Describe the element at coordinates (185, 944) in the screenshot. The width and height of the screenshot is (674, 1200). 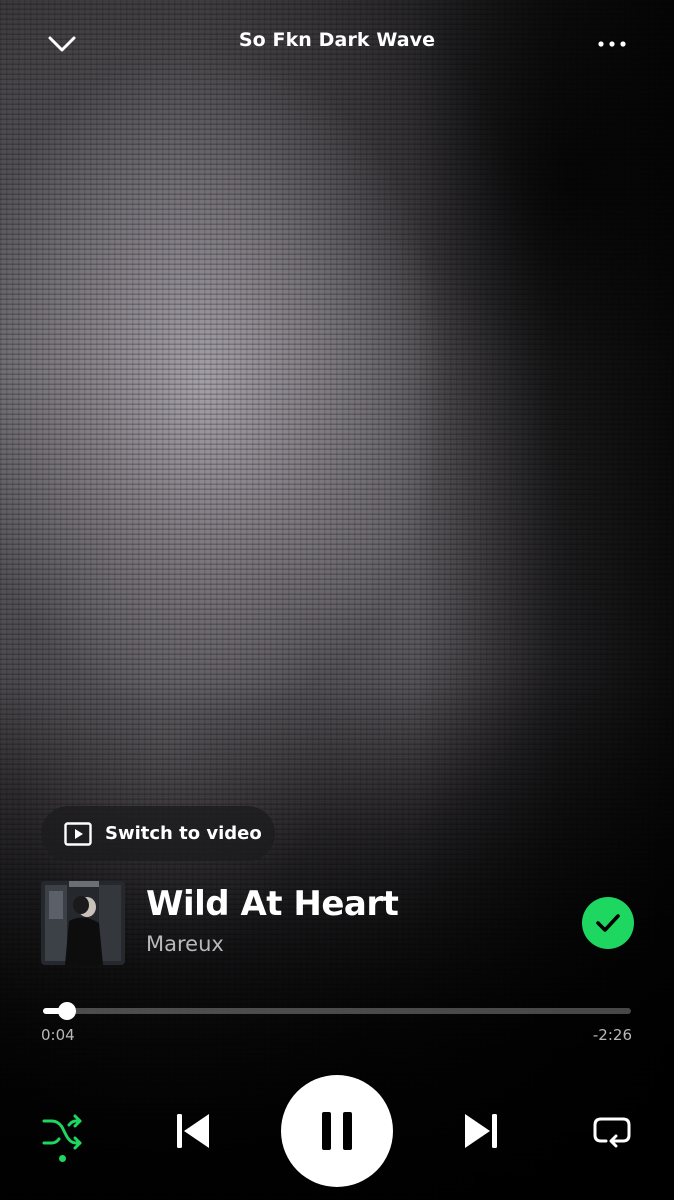
I see `track-artist: Mareux` at that location.